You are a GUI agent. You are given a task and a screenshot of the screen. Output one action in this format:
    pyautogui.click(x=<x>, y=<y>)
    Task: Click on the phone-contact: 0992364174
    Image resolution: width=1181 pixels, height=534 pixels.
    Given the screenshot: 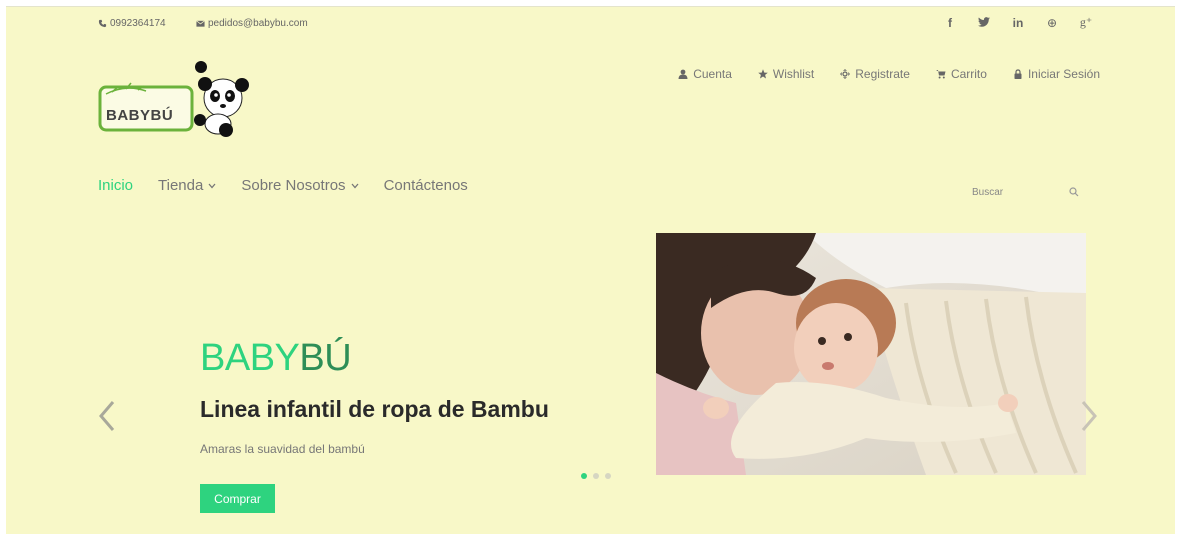 What is the action you would take?
    pyautogui.click(x=132, y=23)
    